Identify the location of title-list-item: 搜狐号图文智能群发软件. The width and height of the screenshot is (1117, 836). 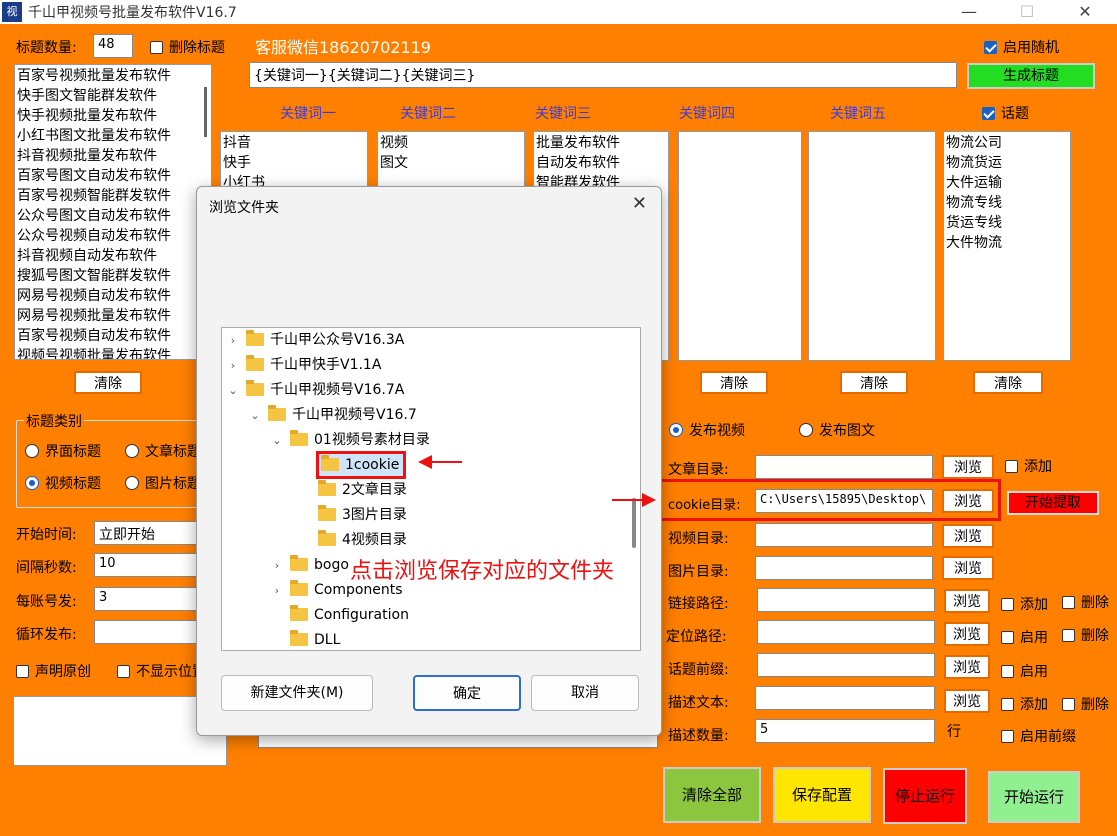
(113, 276).